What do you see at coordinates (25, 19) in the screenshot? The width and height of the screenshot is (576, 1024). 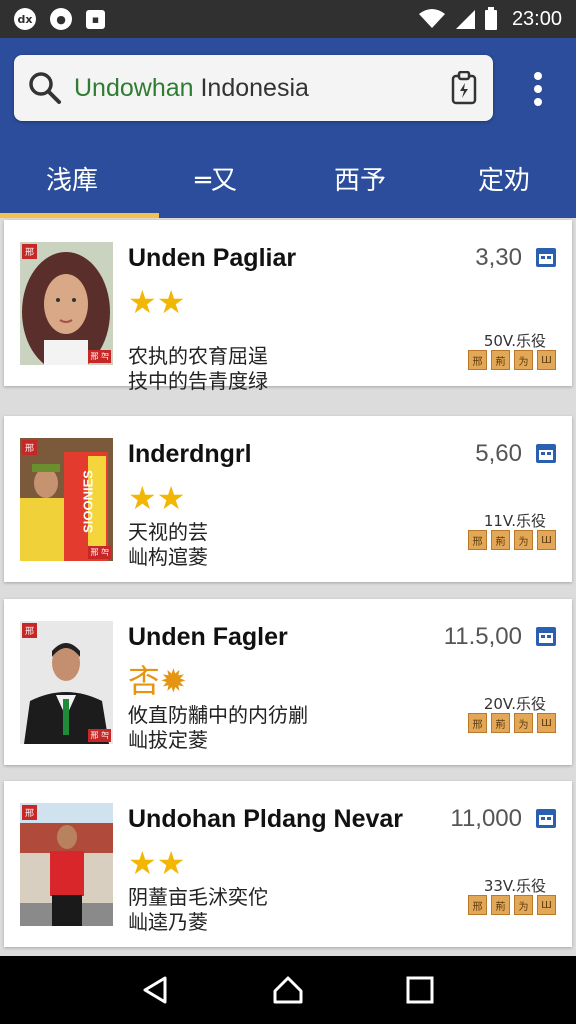 I see `dx-icon: dx` at bounding box center [25, 19].